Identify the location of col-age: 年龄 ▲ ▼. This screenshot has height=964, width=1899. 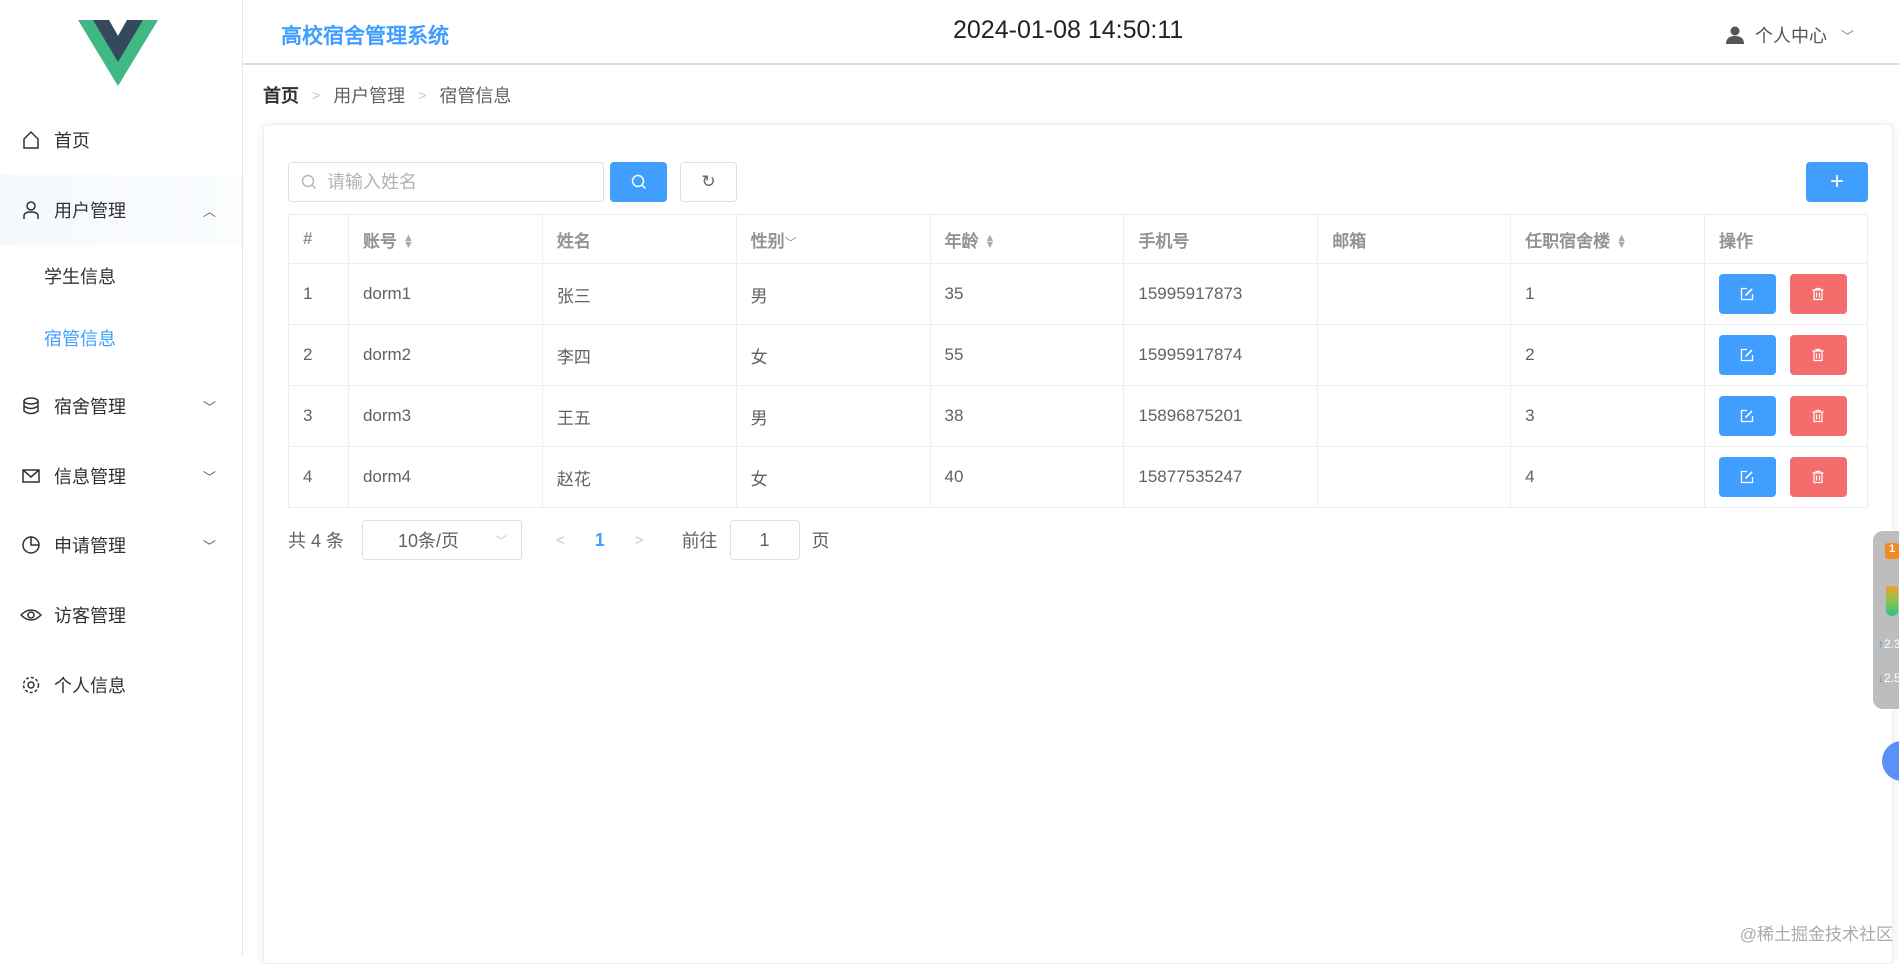
(1027, 239).